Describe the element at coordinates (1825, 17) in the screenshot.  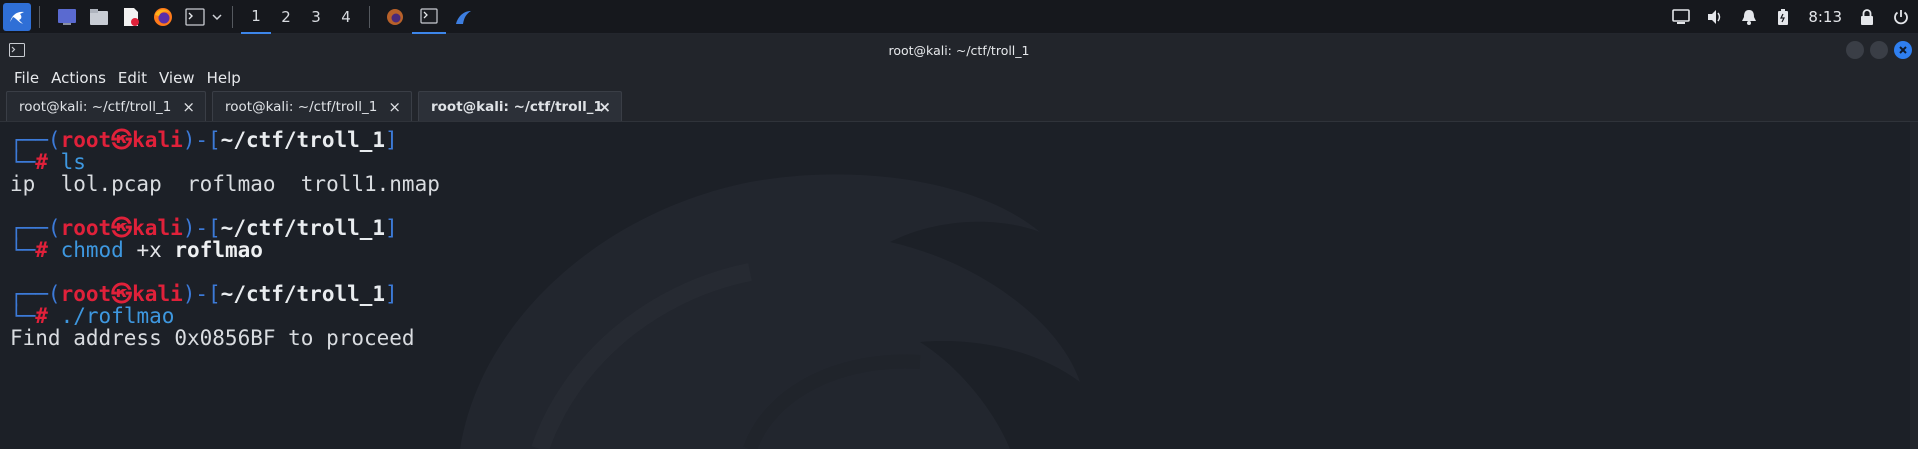
I see `clock: 8:13` at that location.